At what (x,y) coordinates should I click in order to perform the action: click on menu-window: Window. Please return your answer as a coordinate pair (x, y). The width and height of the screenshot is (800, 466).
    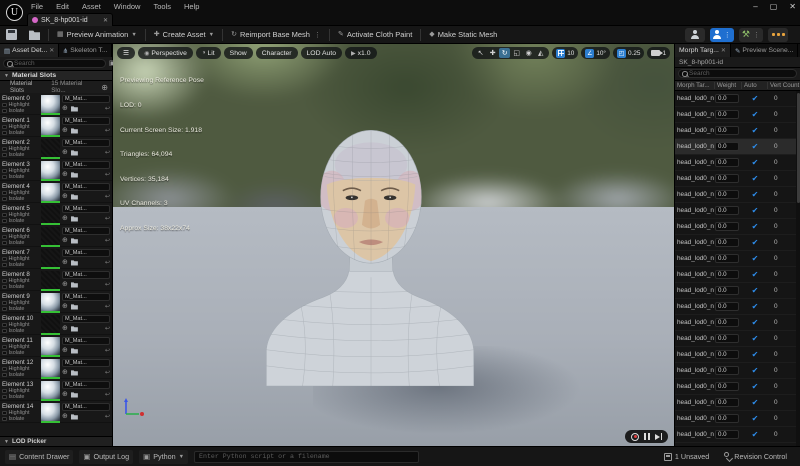
    Looking at the image, I should click on (127, 6).